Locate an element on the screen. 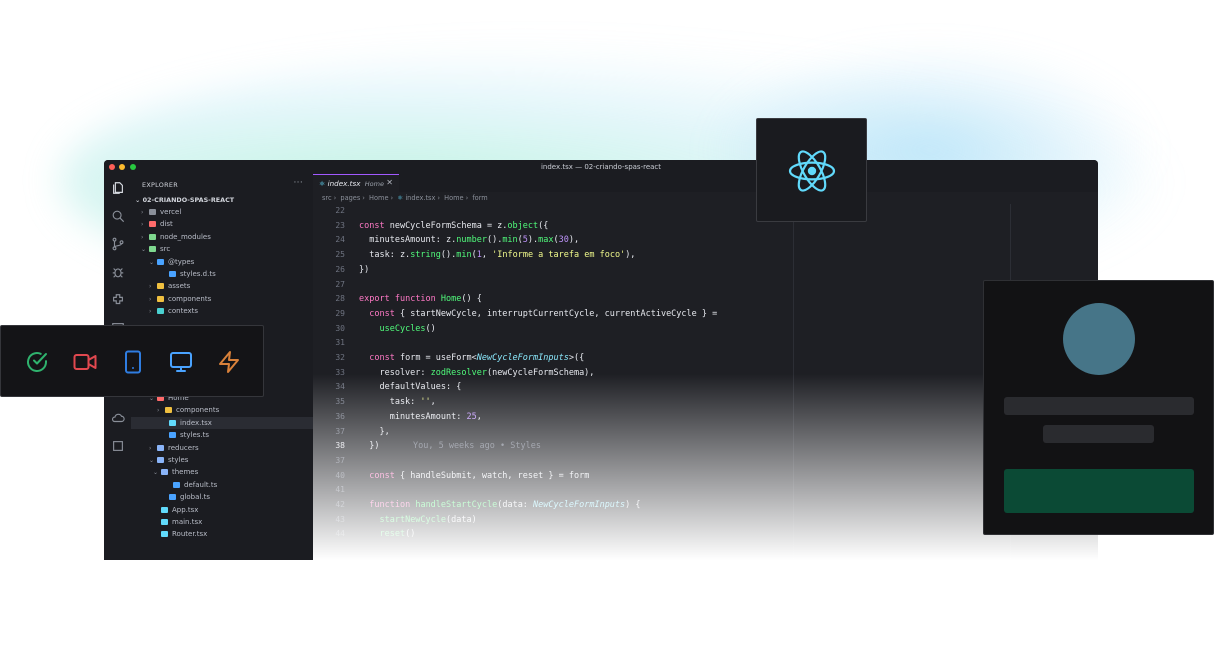 The image size is (1216, 650). code-line: startNewCycle(data) is located at coordinates (428, 519).